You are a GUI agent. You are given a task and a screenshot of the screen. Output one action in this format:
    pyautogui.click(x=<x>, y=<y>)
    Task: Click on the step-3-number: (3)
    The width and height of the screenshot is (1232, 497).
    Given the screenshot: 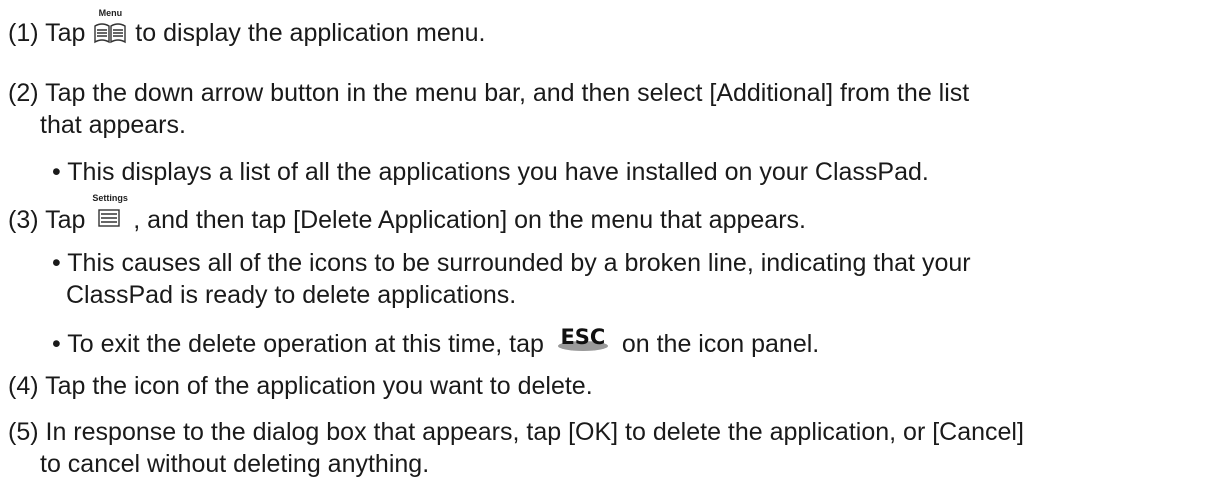 What is the action you would take?
    pyautogui.click(x=23, y=220)
    